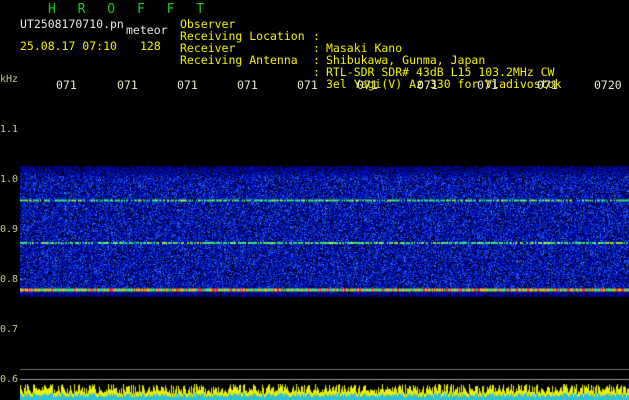 The image size is (629, 400). What do you see at coordinates (9, 279) in the screenshot?
I see `y-tick-label: 0.8` at bounding box center [9, 279].